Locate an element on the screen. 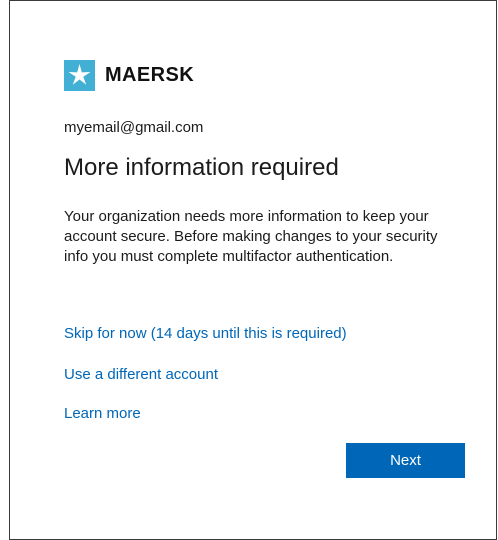 The height and width of the screenshot is (540, 498). use-different-account-link: Use a different account is located at coordinates (141, 374).